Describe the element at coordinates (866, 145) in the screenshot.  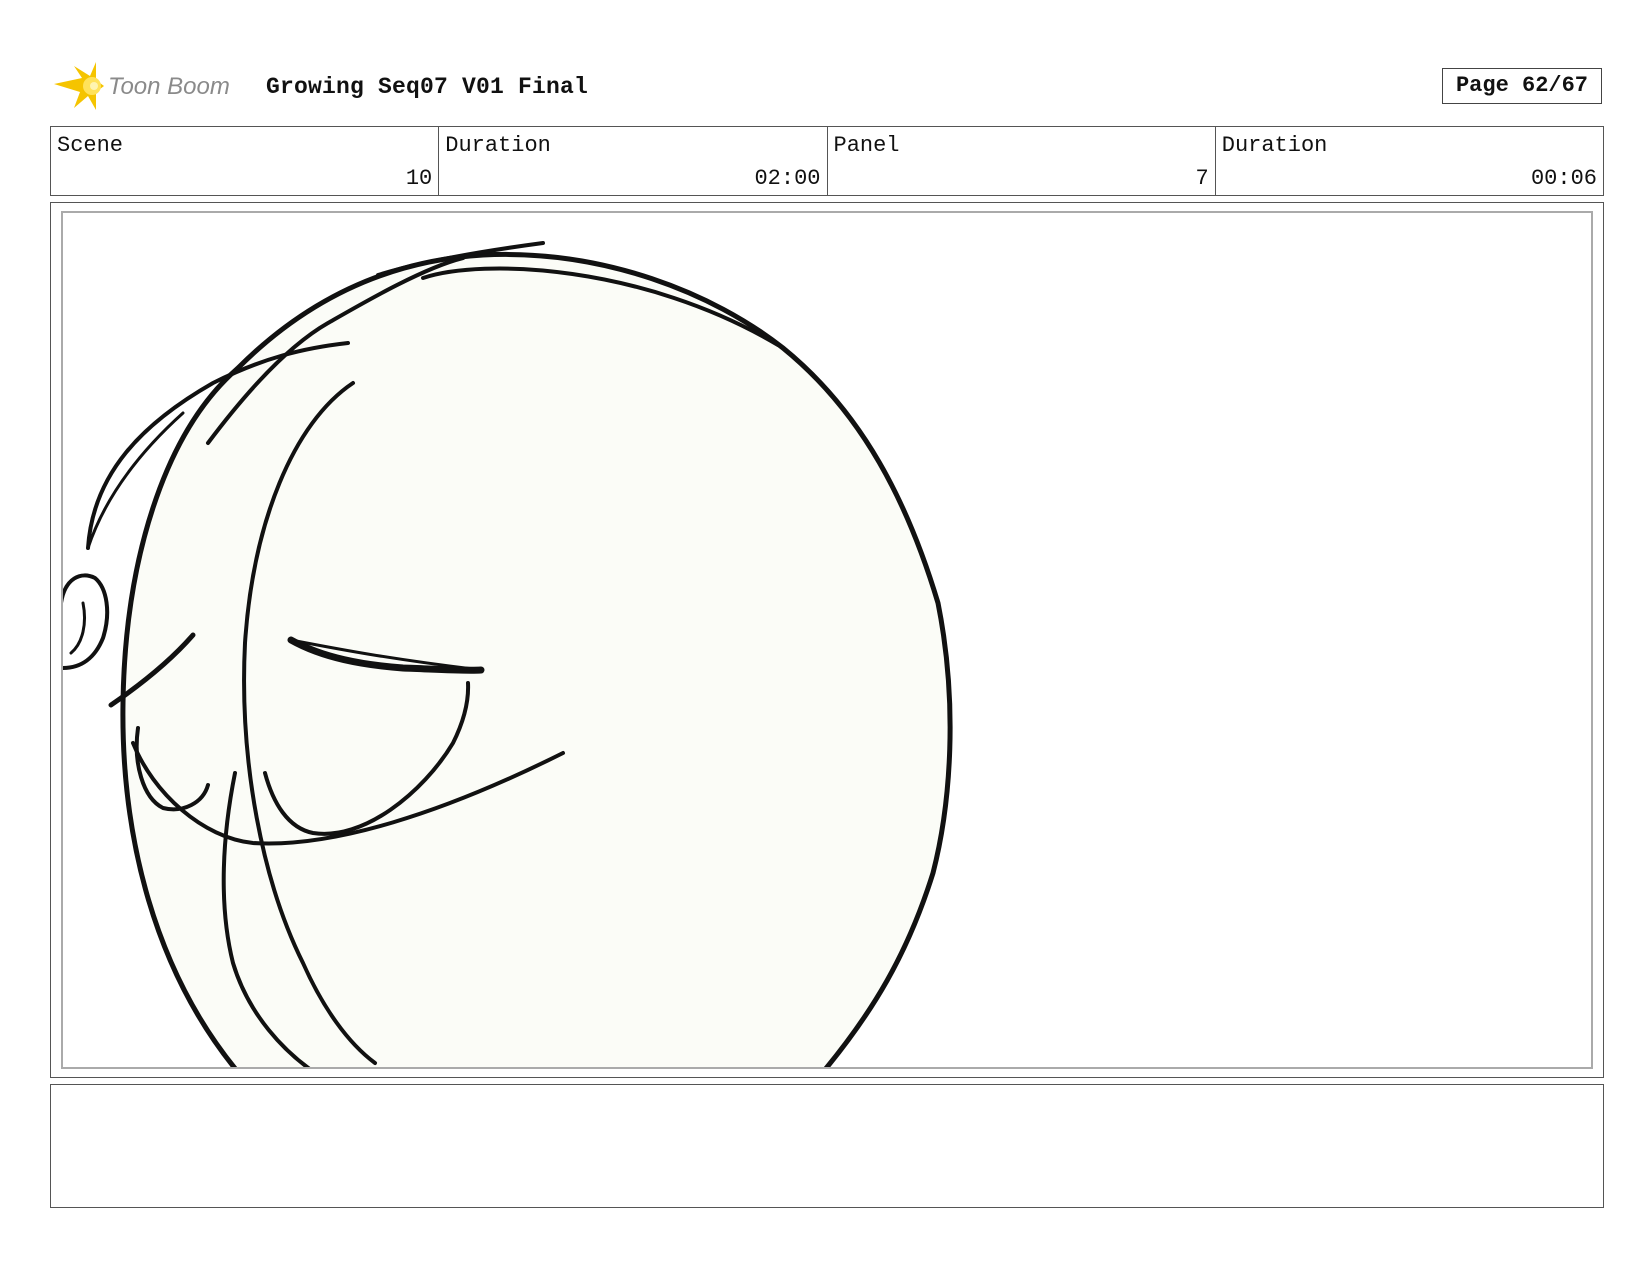
I see `panel-label: Panel` at that location.